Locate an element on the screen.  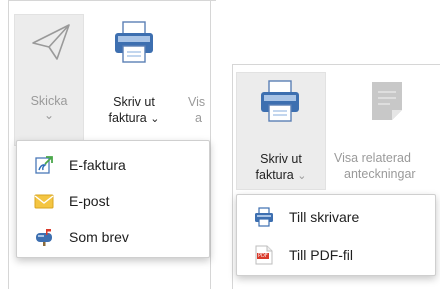
menu-item-as-letter: Som brev is located at coordinates (113, 237).